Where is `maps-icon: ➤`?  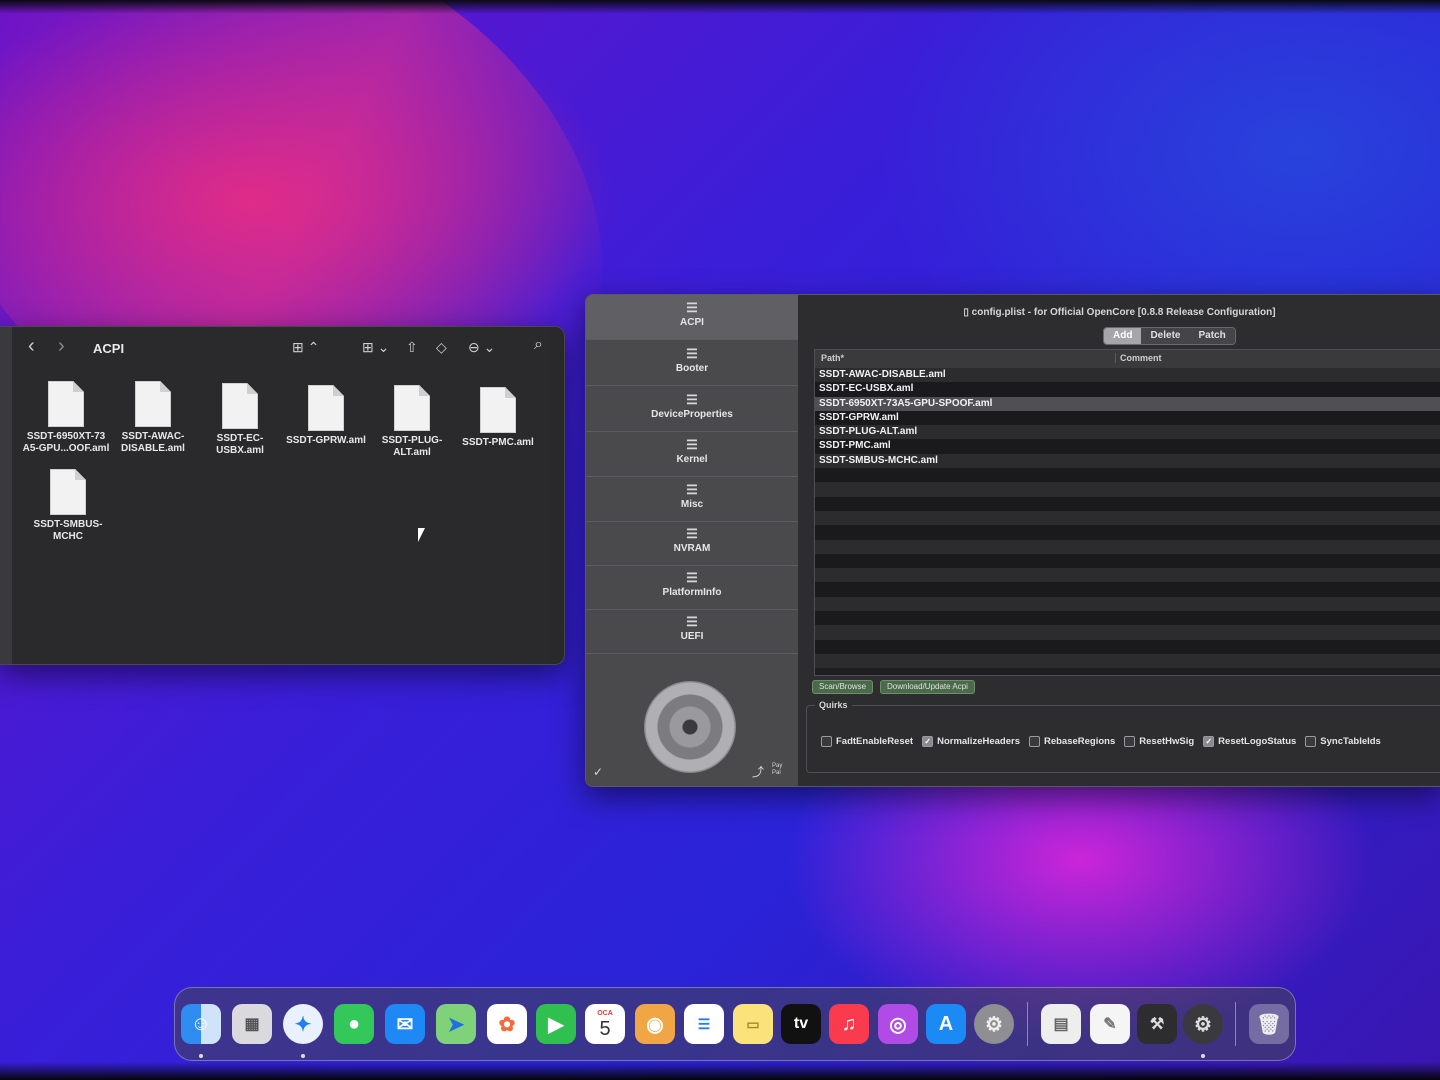 maps-icon: ➤ is located at coordinates (456, 1024).